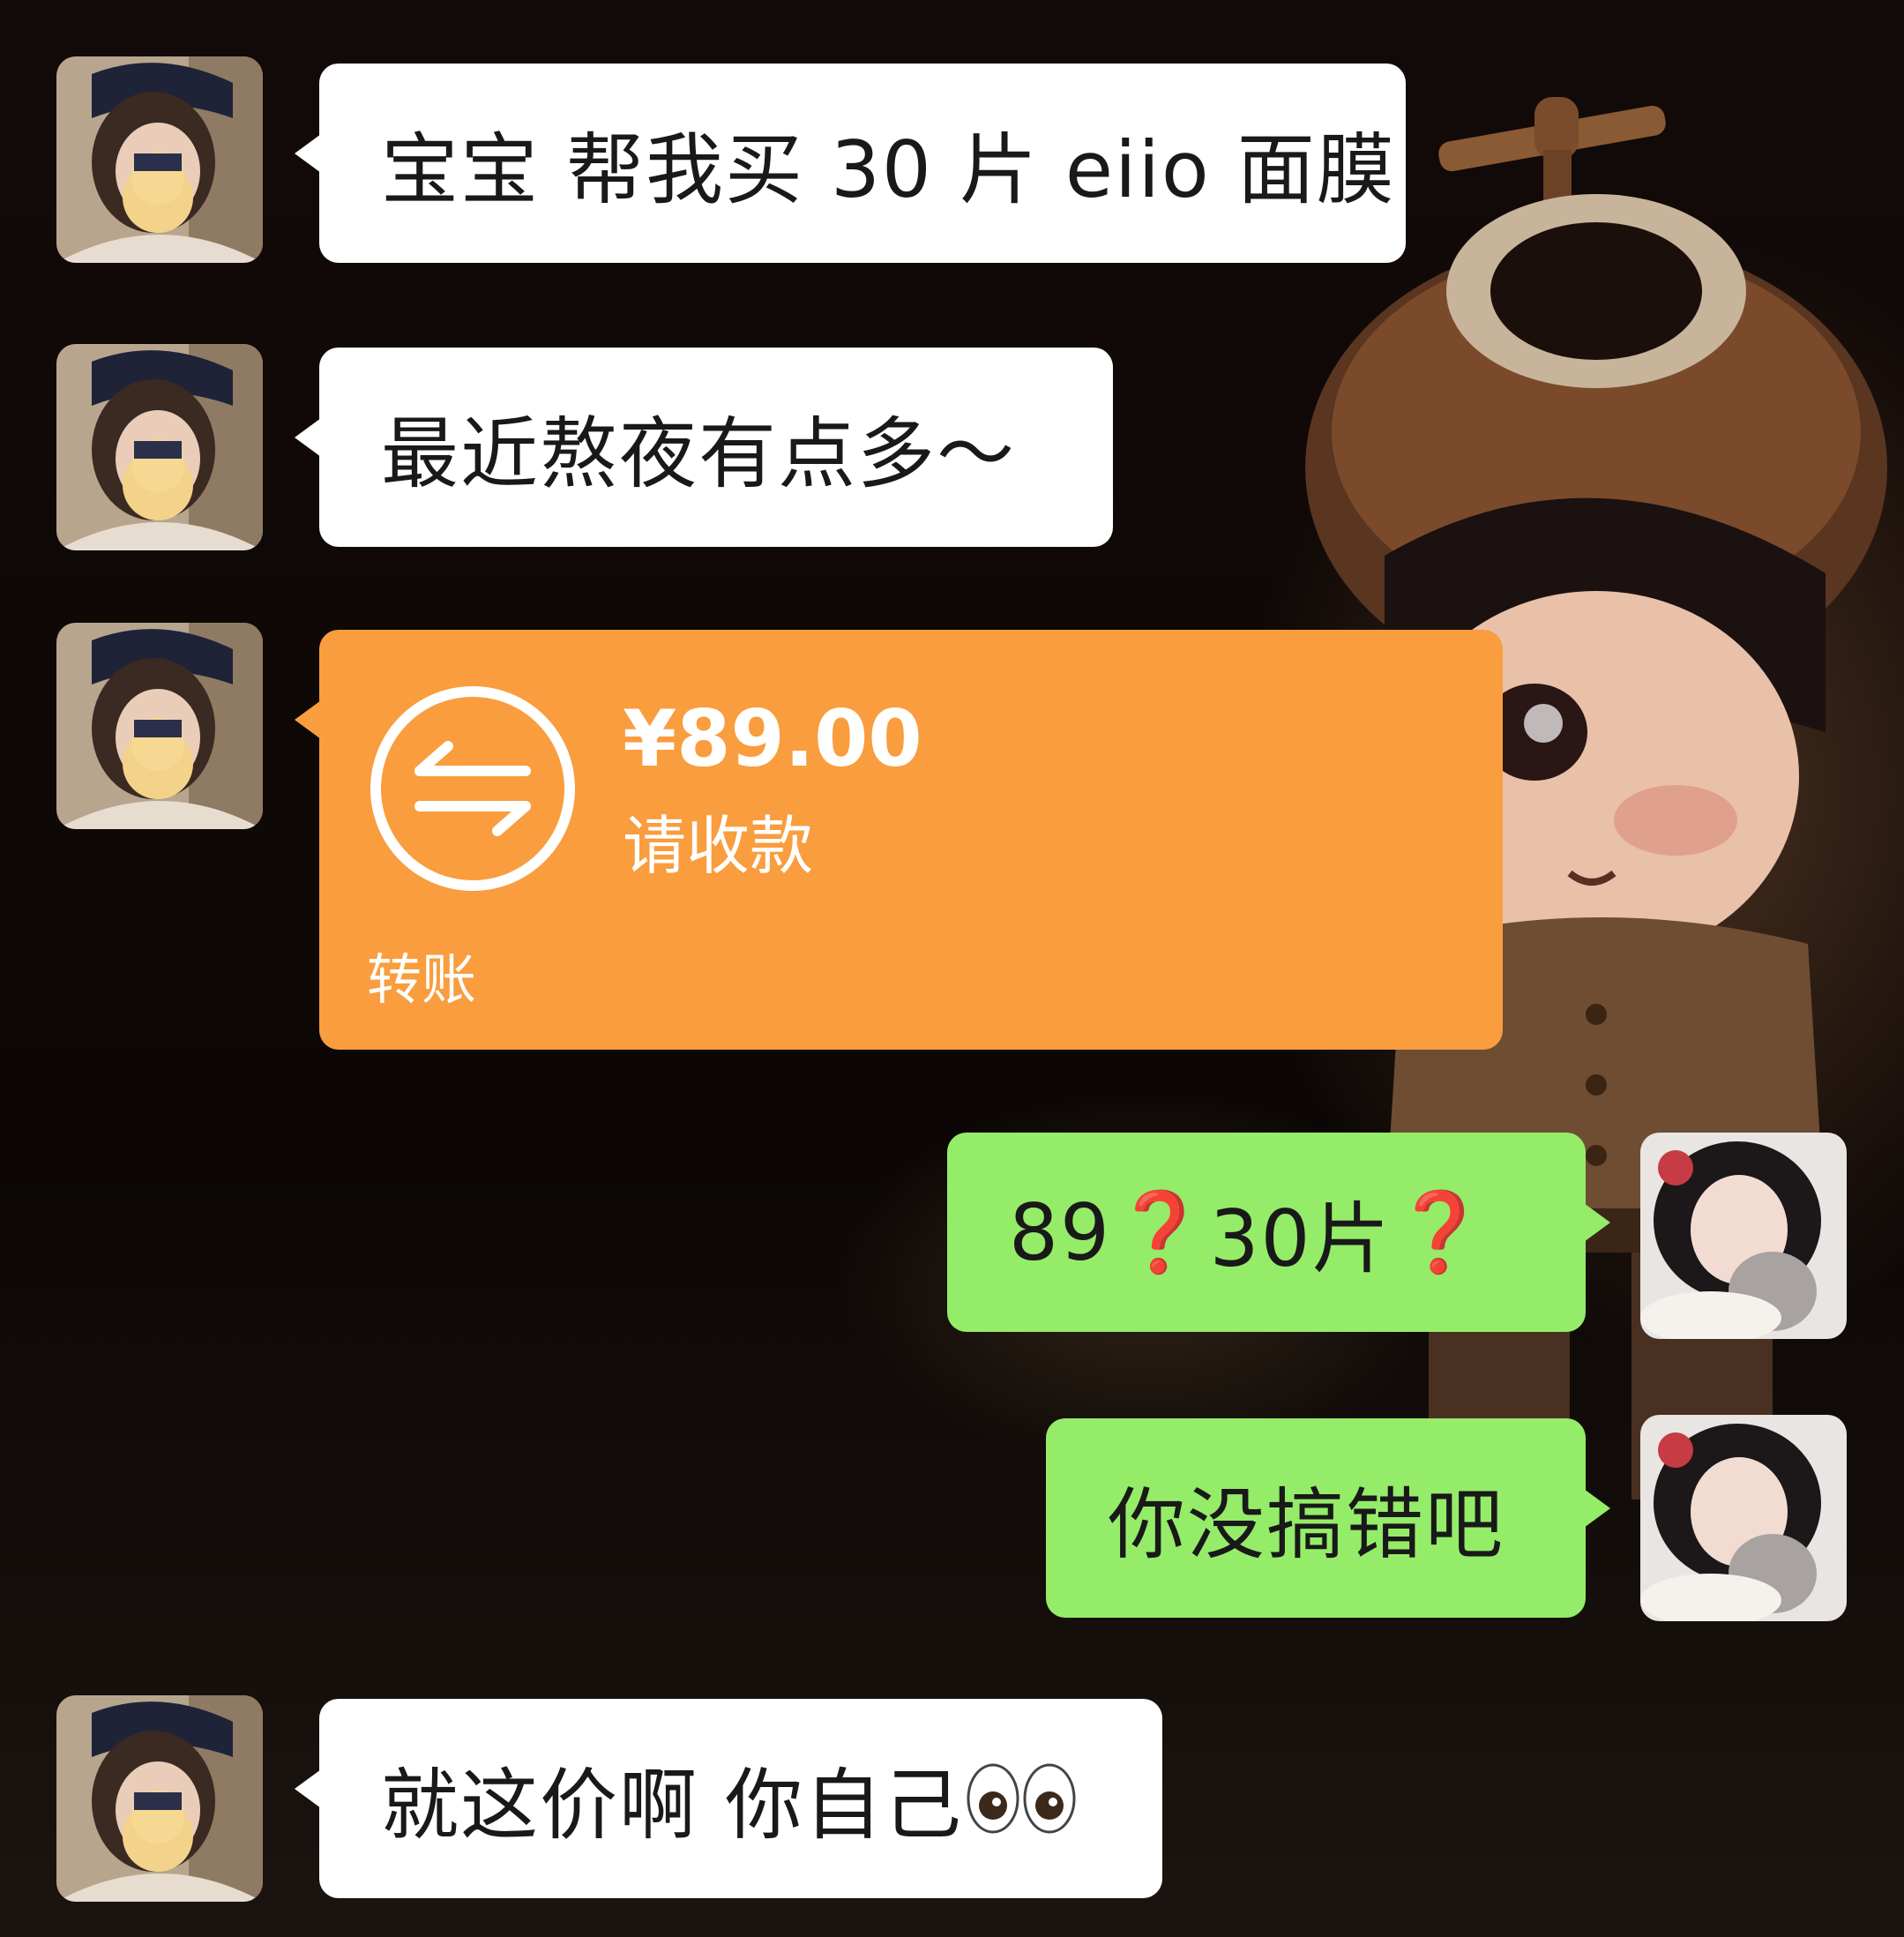  Describe the element at coordinates (1021, 1798) in the screenshot. I see `eyes-emoji-icon` at that location.